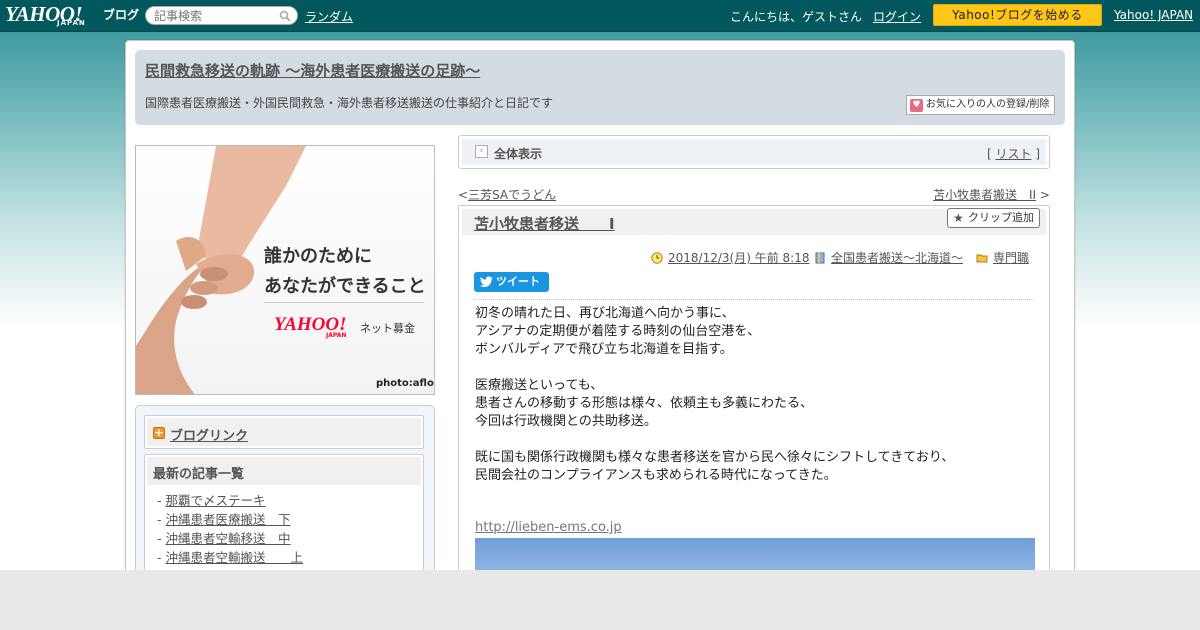  I want to click on favorite-register-button: ♥ お気に入りの人の登録/削除, so click(980, 105).